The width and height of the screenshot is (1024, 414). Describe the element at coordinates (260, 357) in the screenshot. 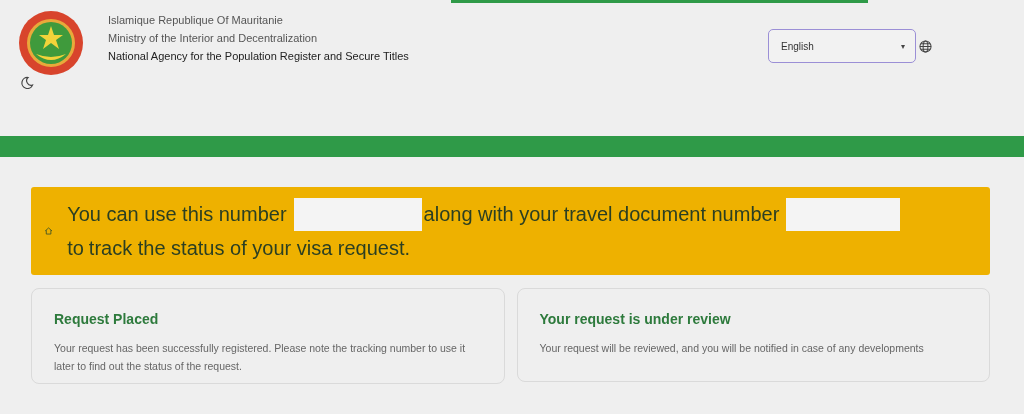

I see `card-text: Your request has been successfully registered. Please note the tracking number to use it later to find out the status of the request.` at that location.